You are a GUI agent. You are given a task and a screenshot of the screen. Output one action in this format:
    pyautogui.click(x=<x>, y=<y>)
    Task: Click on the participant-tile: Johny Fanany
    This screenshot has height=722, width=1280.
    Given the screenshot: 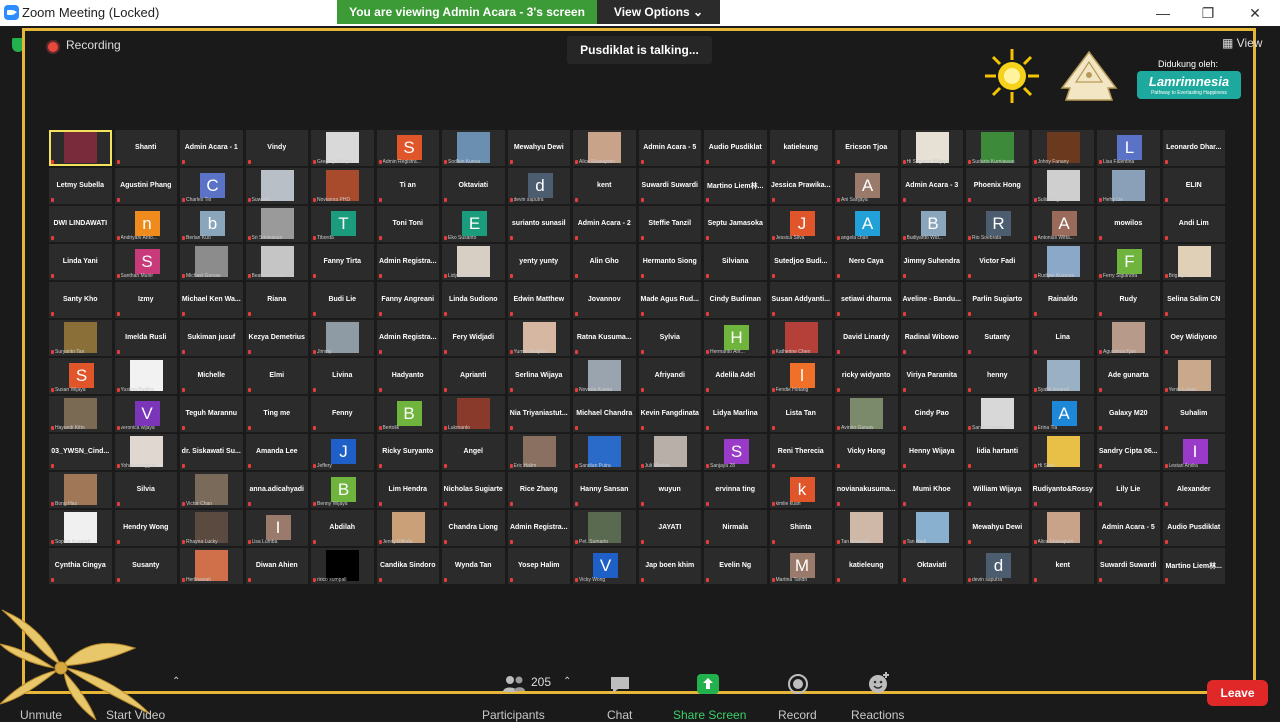 What is the action you would take?
    pyautogui.click(x=1062, y=148)
    